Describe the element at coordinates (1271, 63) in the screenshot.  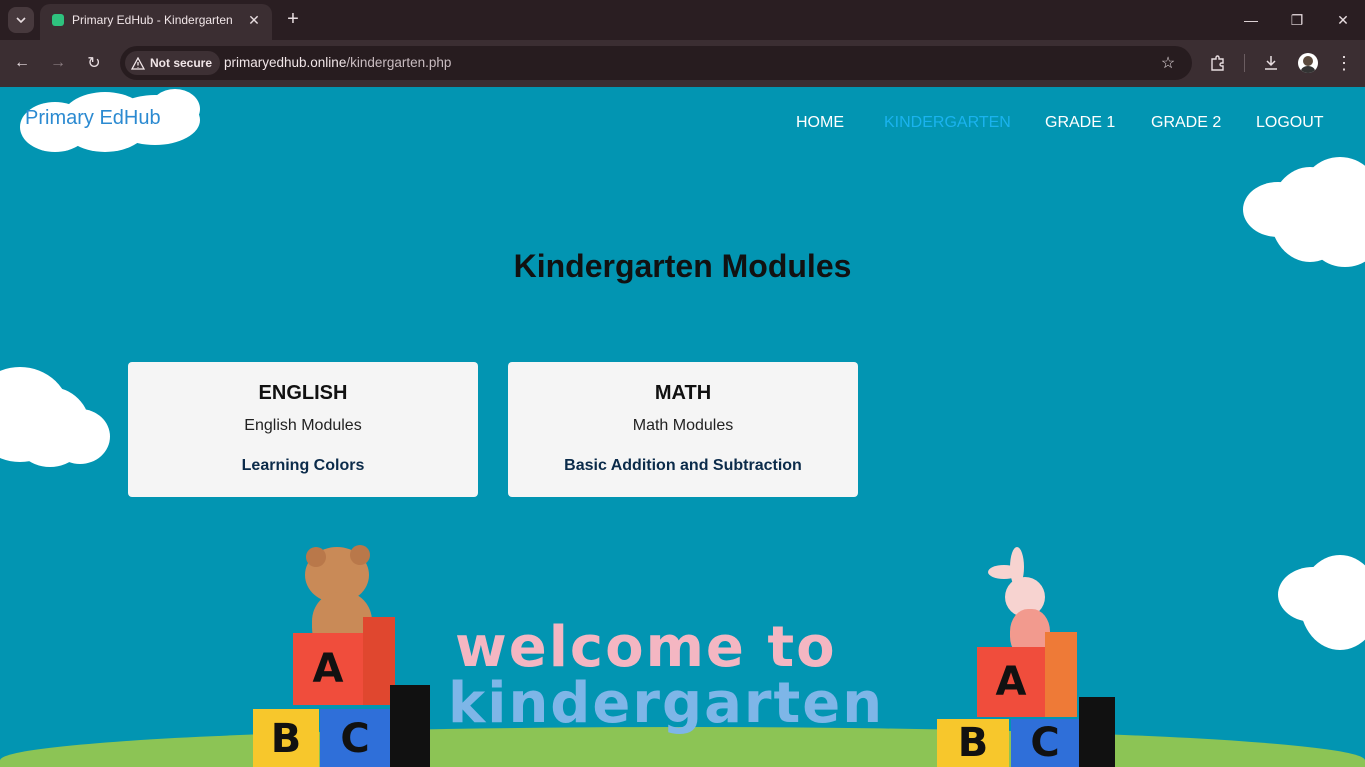
I see `download-icon` at that location.